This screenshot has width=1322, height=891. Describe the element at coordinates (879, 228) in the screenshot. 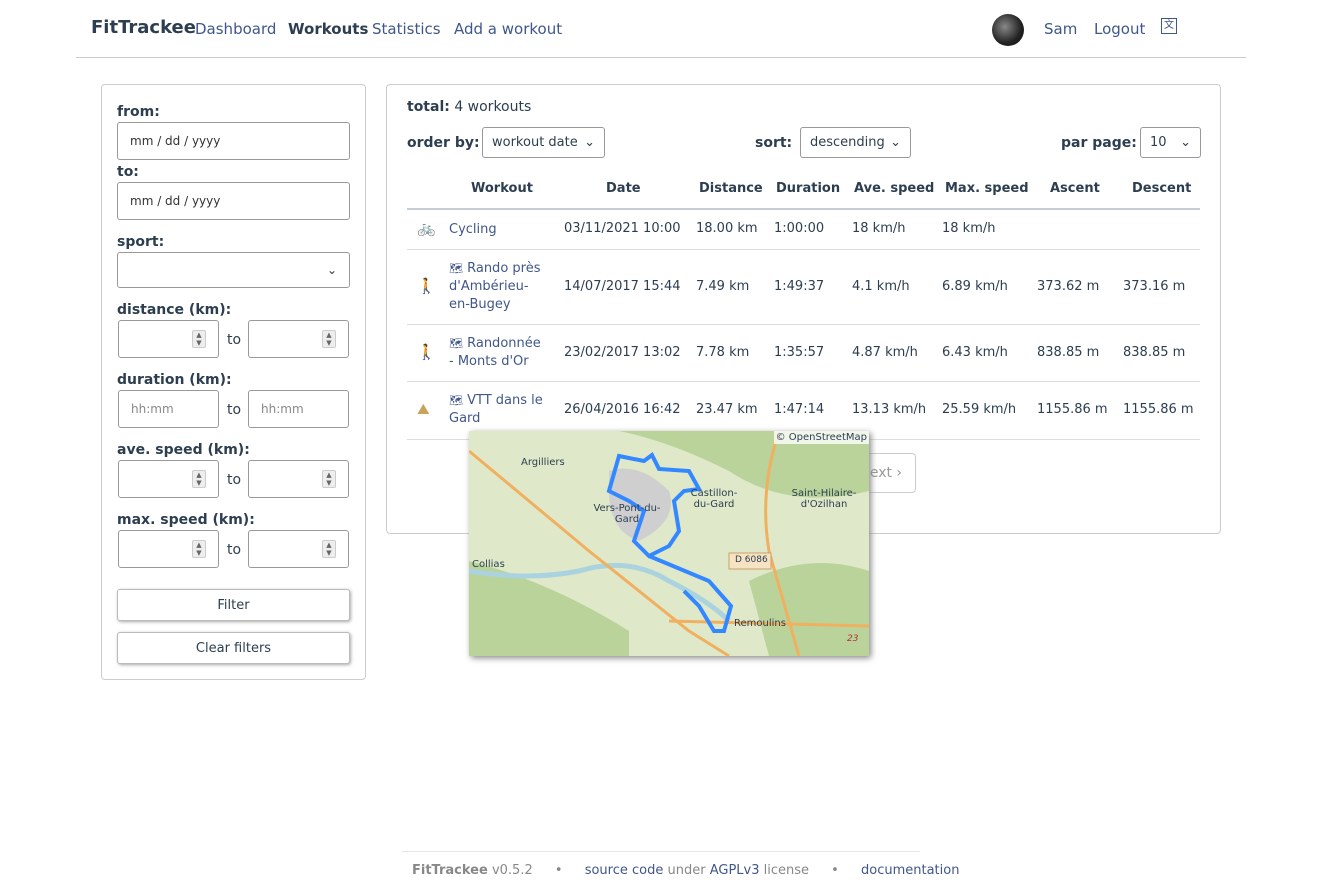

I see `cell-ave: 18 km/h` at that location.